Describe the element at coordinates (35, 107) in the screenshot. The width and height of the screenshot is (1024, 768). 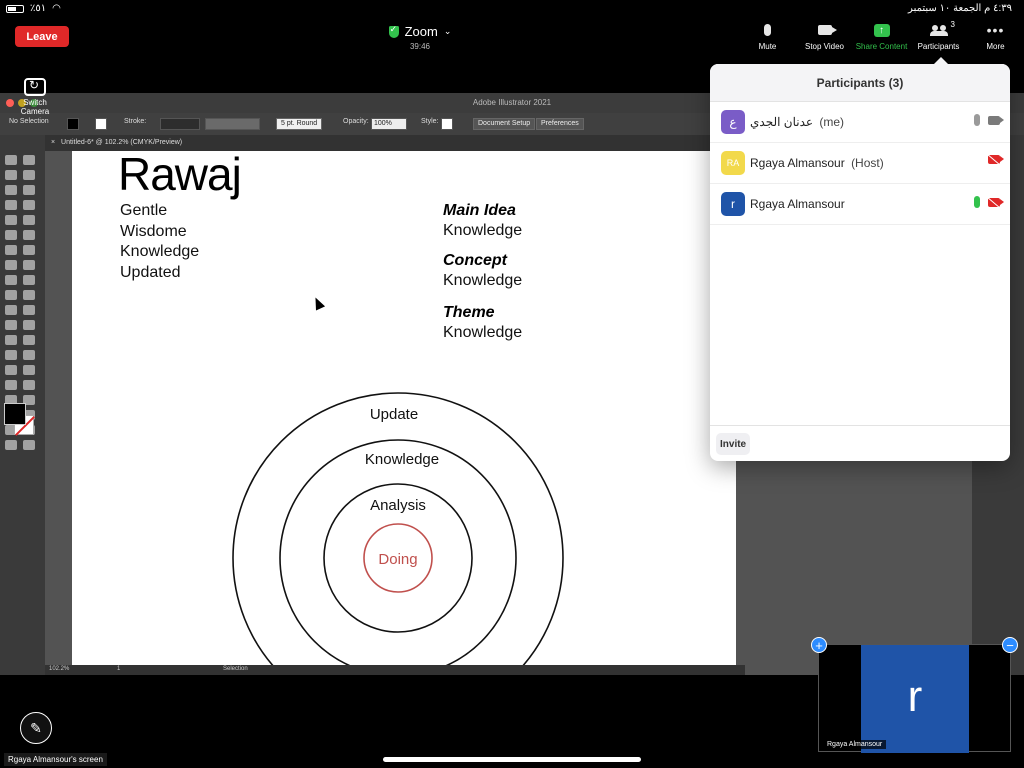
I see `switch-camera-label: Switch Camera` at that location.